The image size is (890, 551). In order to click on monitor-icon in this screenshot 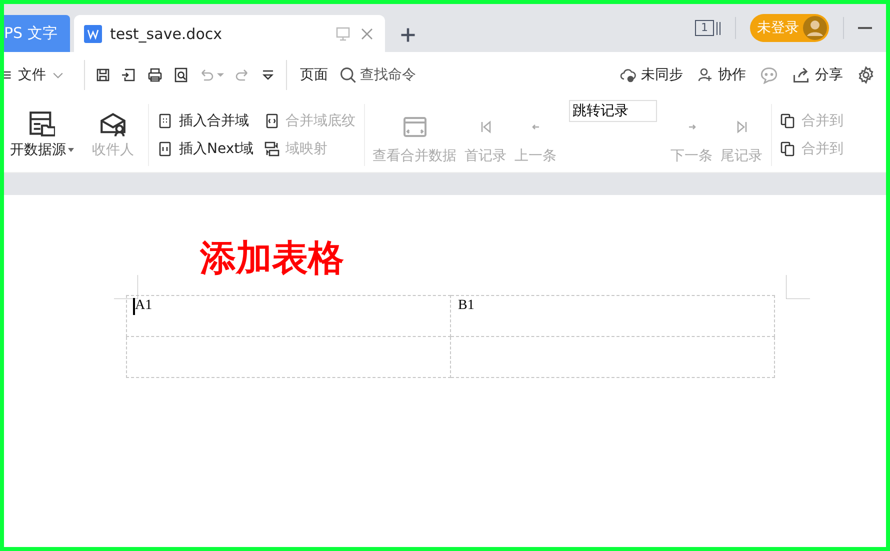, I will do `click(343, 34)`.